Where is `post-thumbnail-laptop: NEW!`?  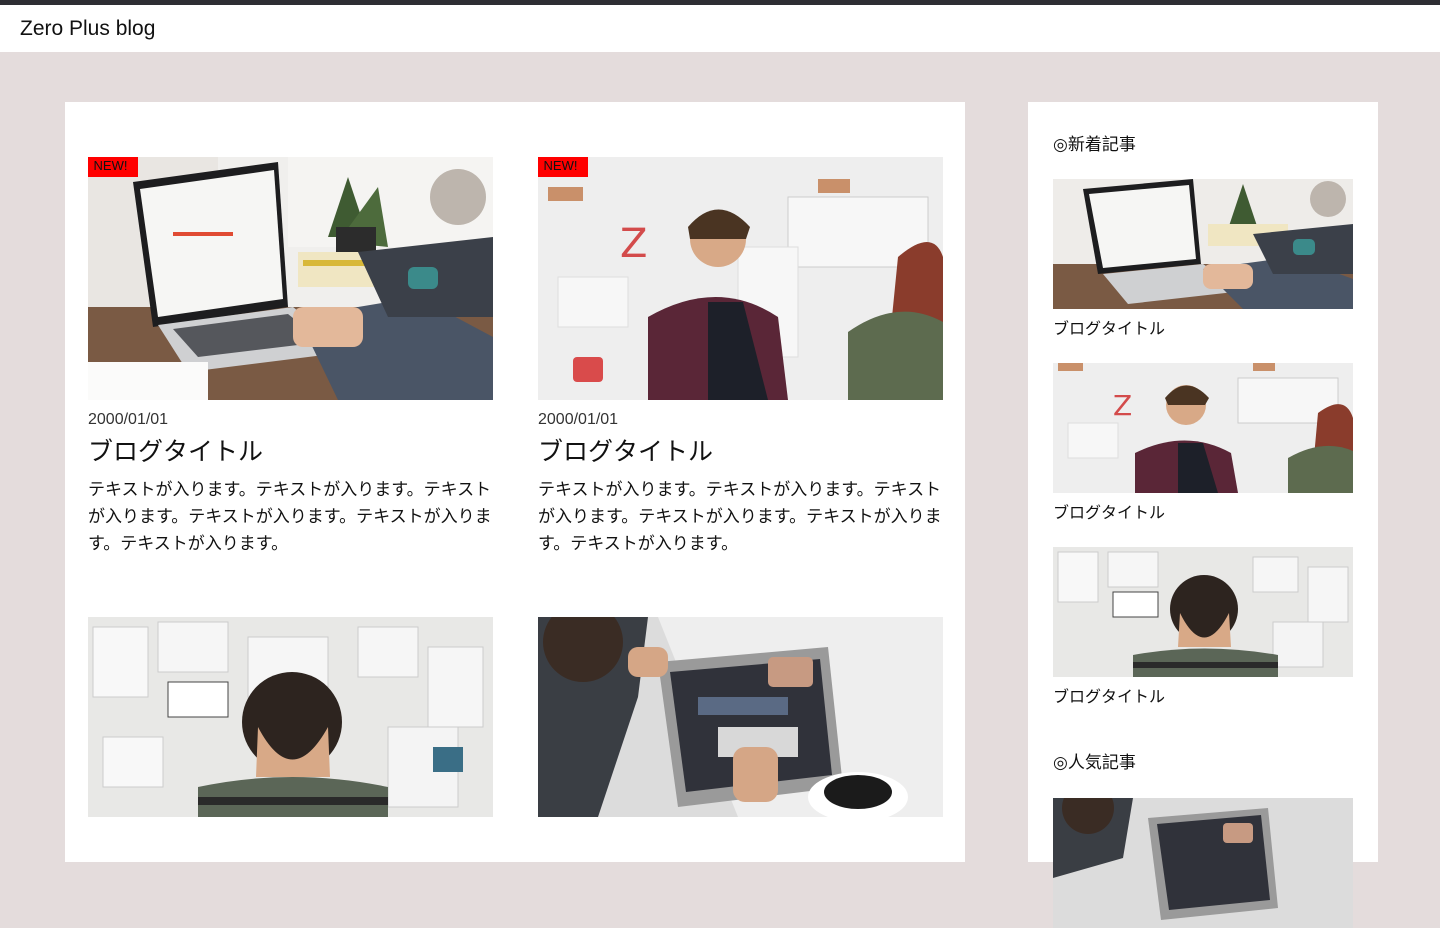
post-thumbnail-laptop: NEW! is located at coordinates (290, 278).